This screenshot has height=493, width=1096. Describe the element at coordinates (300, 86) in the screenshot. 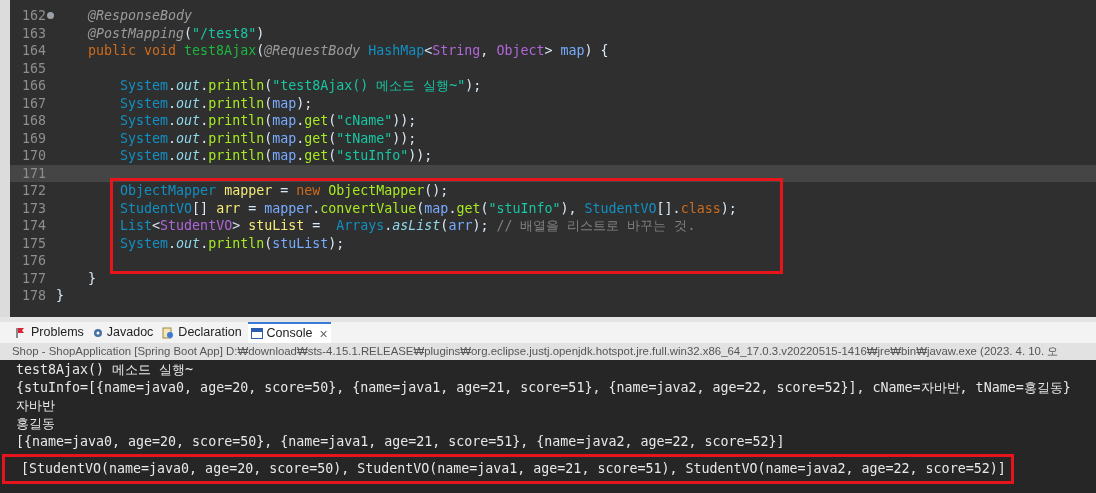

I see `code-line: System.out.println("test8Ajax() 메소드 실행~");` at that location.